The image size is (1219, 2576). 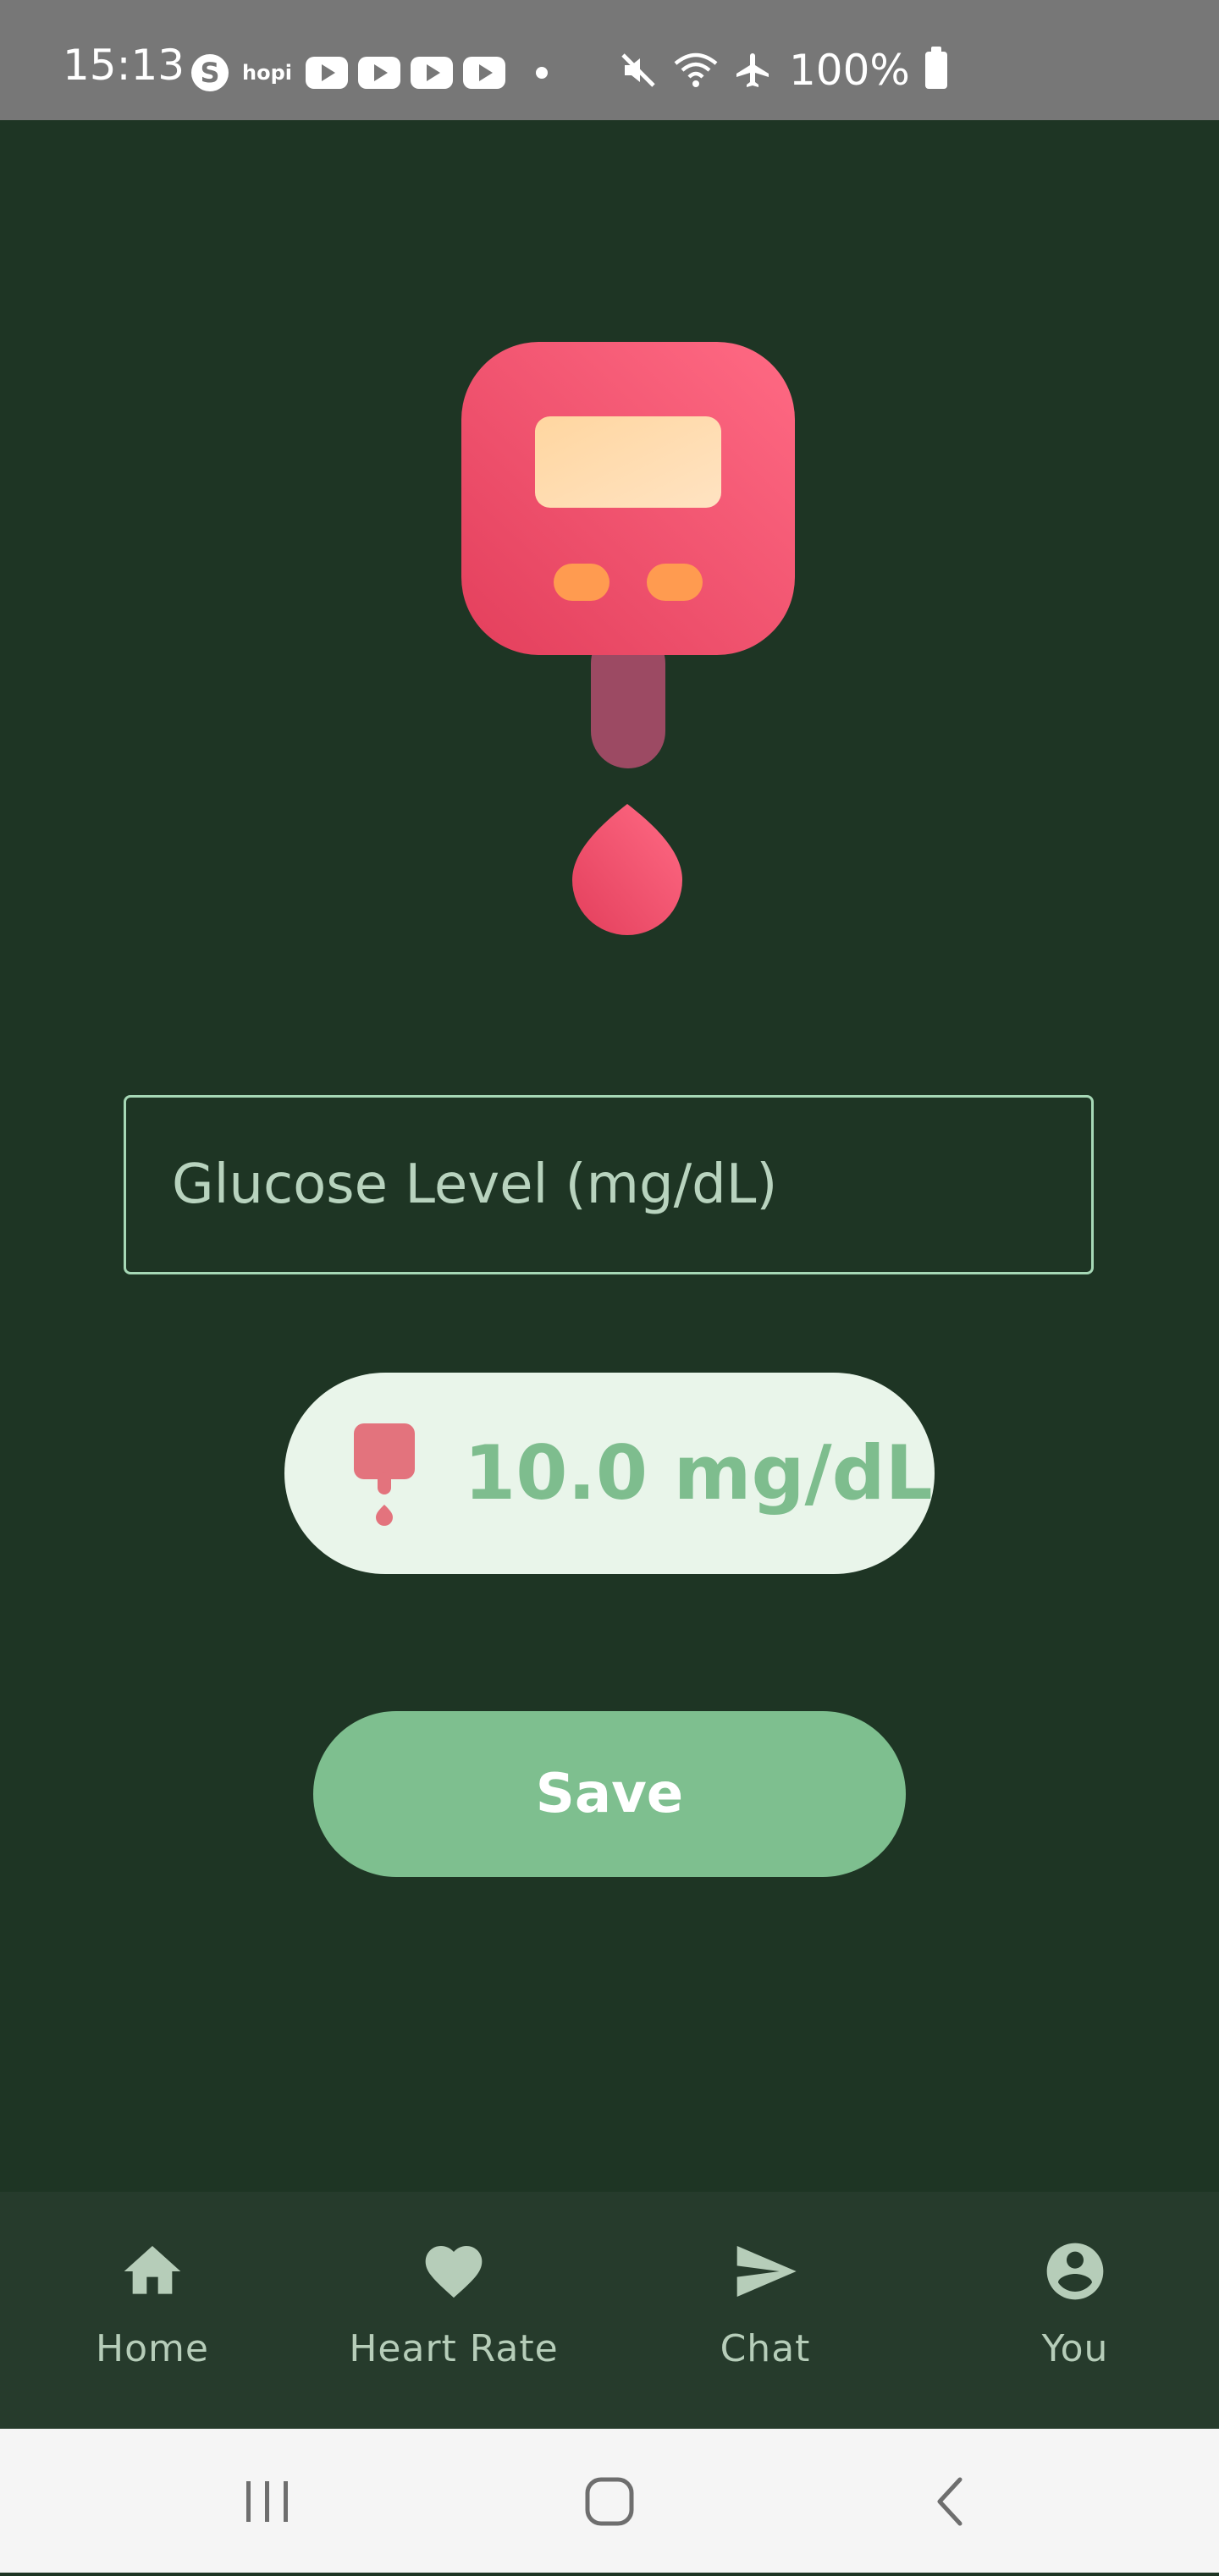 I want to click on blood-drop-icon, so click(x=627, y=870).